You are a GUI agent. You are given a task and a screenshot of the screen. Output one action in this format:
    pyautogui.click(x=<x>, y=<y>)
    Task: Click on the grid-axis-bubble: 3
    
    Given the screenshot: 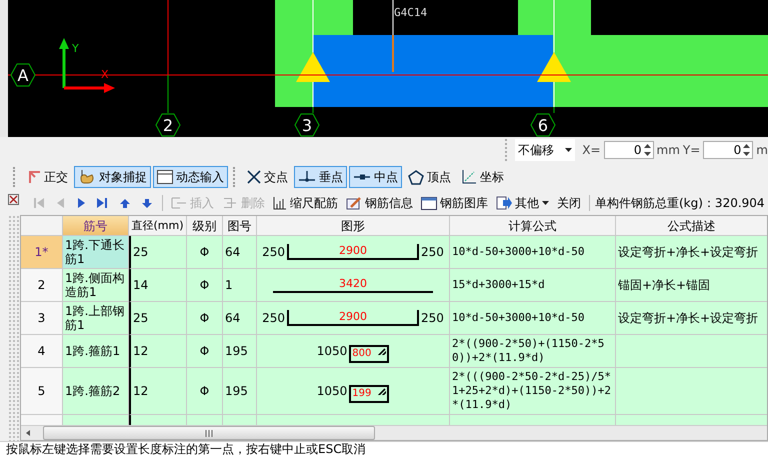 What is the action you would take?
    pyautogui.click(x=307, y=125)
    